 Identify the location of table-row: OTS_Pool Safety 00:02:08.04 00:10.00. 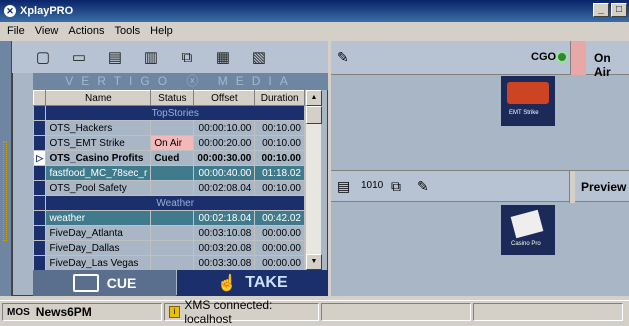
(168, 188).